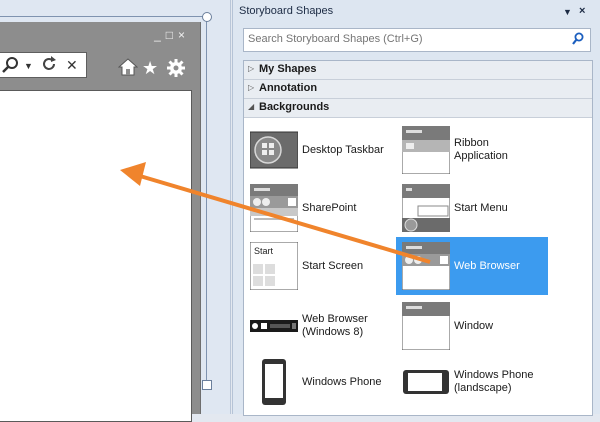 The height and width of the screenshot is (422, 600). I want to click on shape-window: Window, so click(472, 326).